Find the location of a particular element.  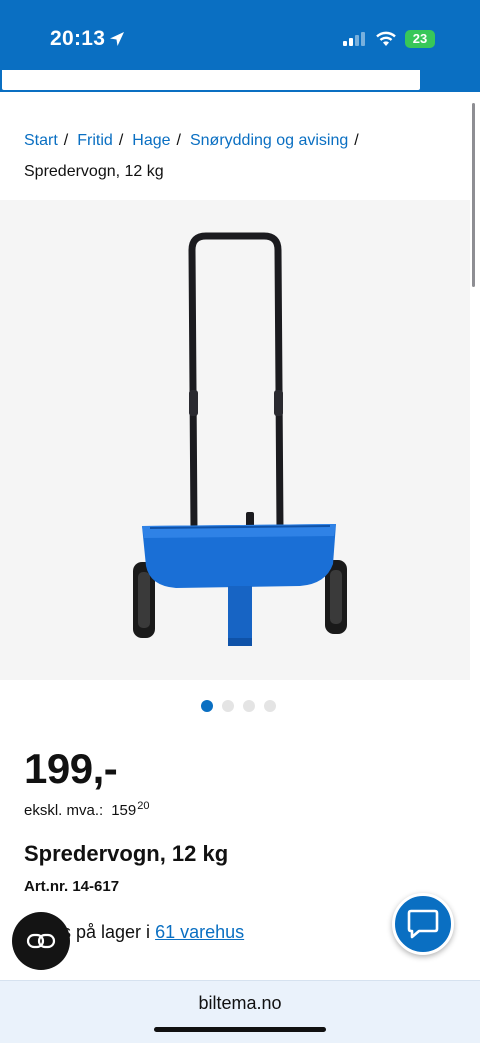

scrollbar-thumb is located at coordinates (473, 195).